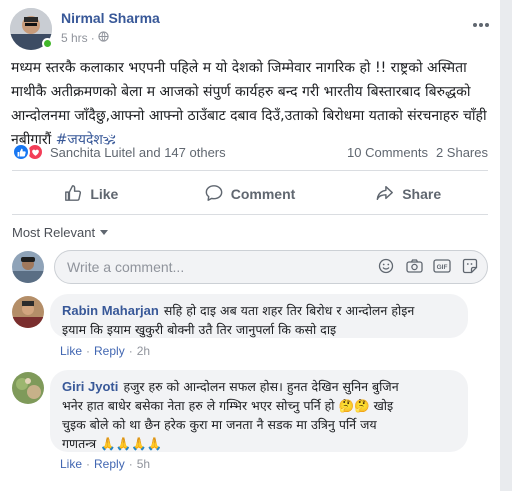 The width and height of the screenshot is (512, 491). What do you see at coordinates (387, 152) in the screenshot?
I see `comments-count: 10 Comments` at bounding box center [387, 152].